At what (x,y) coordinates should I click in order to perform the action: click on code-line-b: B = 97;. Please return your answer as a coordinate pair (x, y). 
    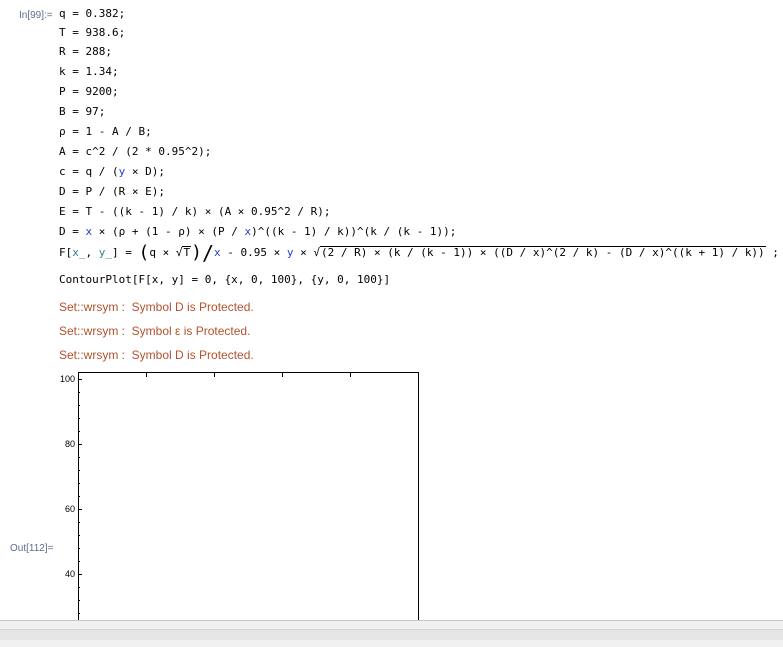
    Looking at the image, I should click on (82, 112).